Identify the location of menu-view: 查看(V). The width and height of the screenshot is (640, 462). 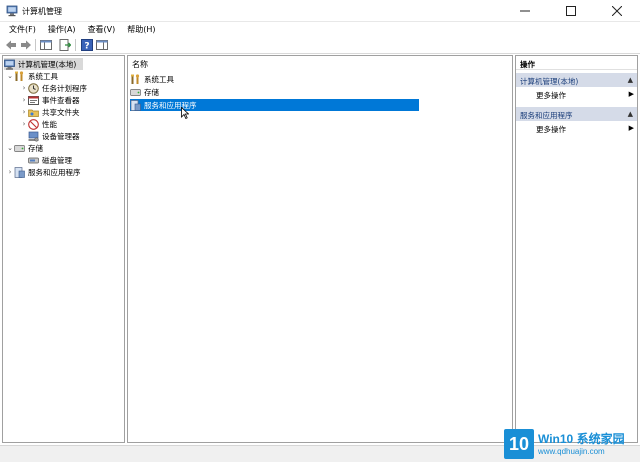
(102, 29).